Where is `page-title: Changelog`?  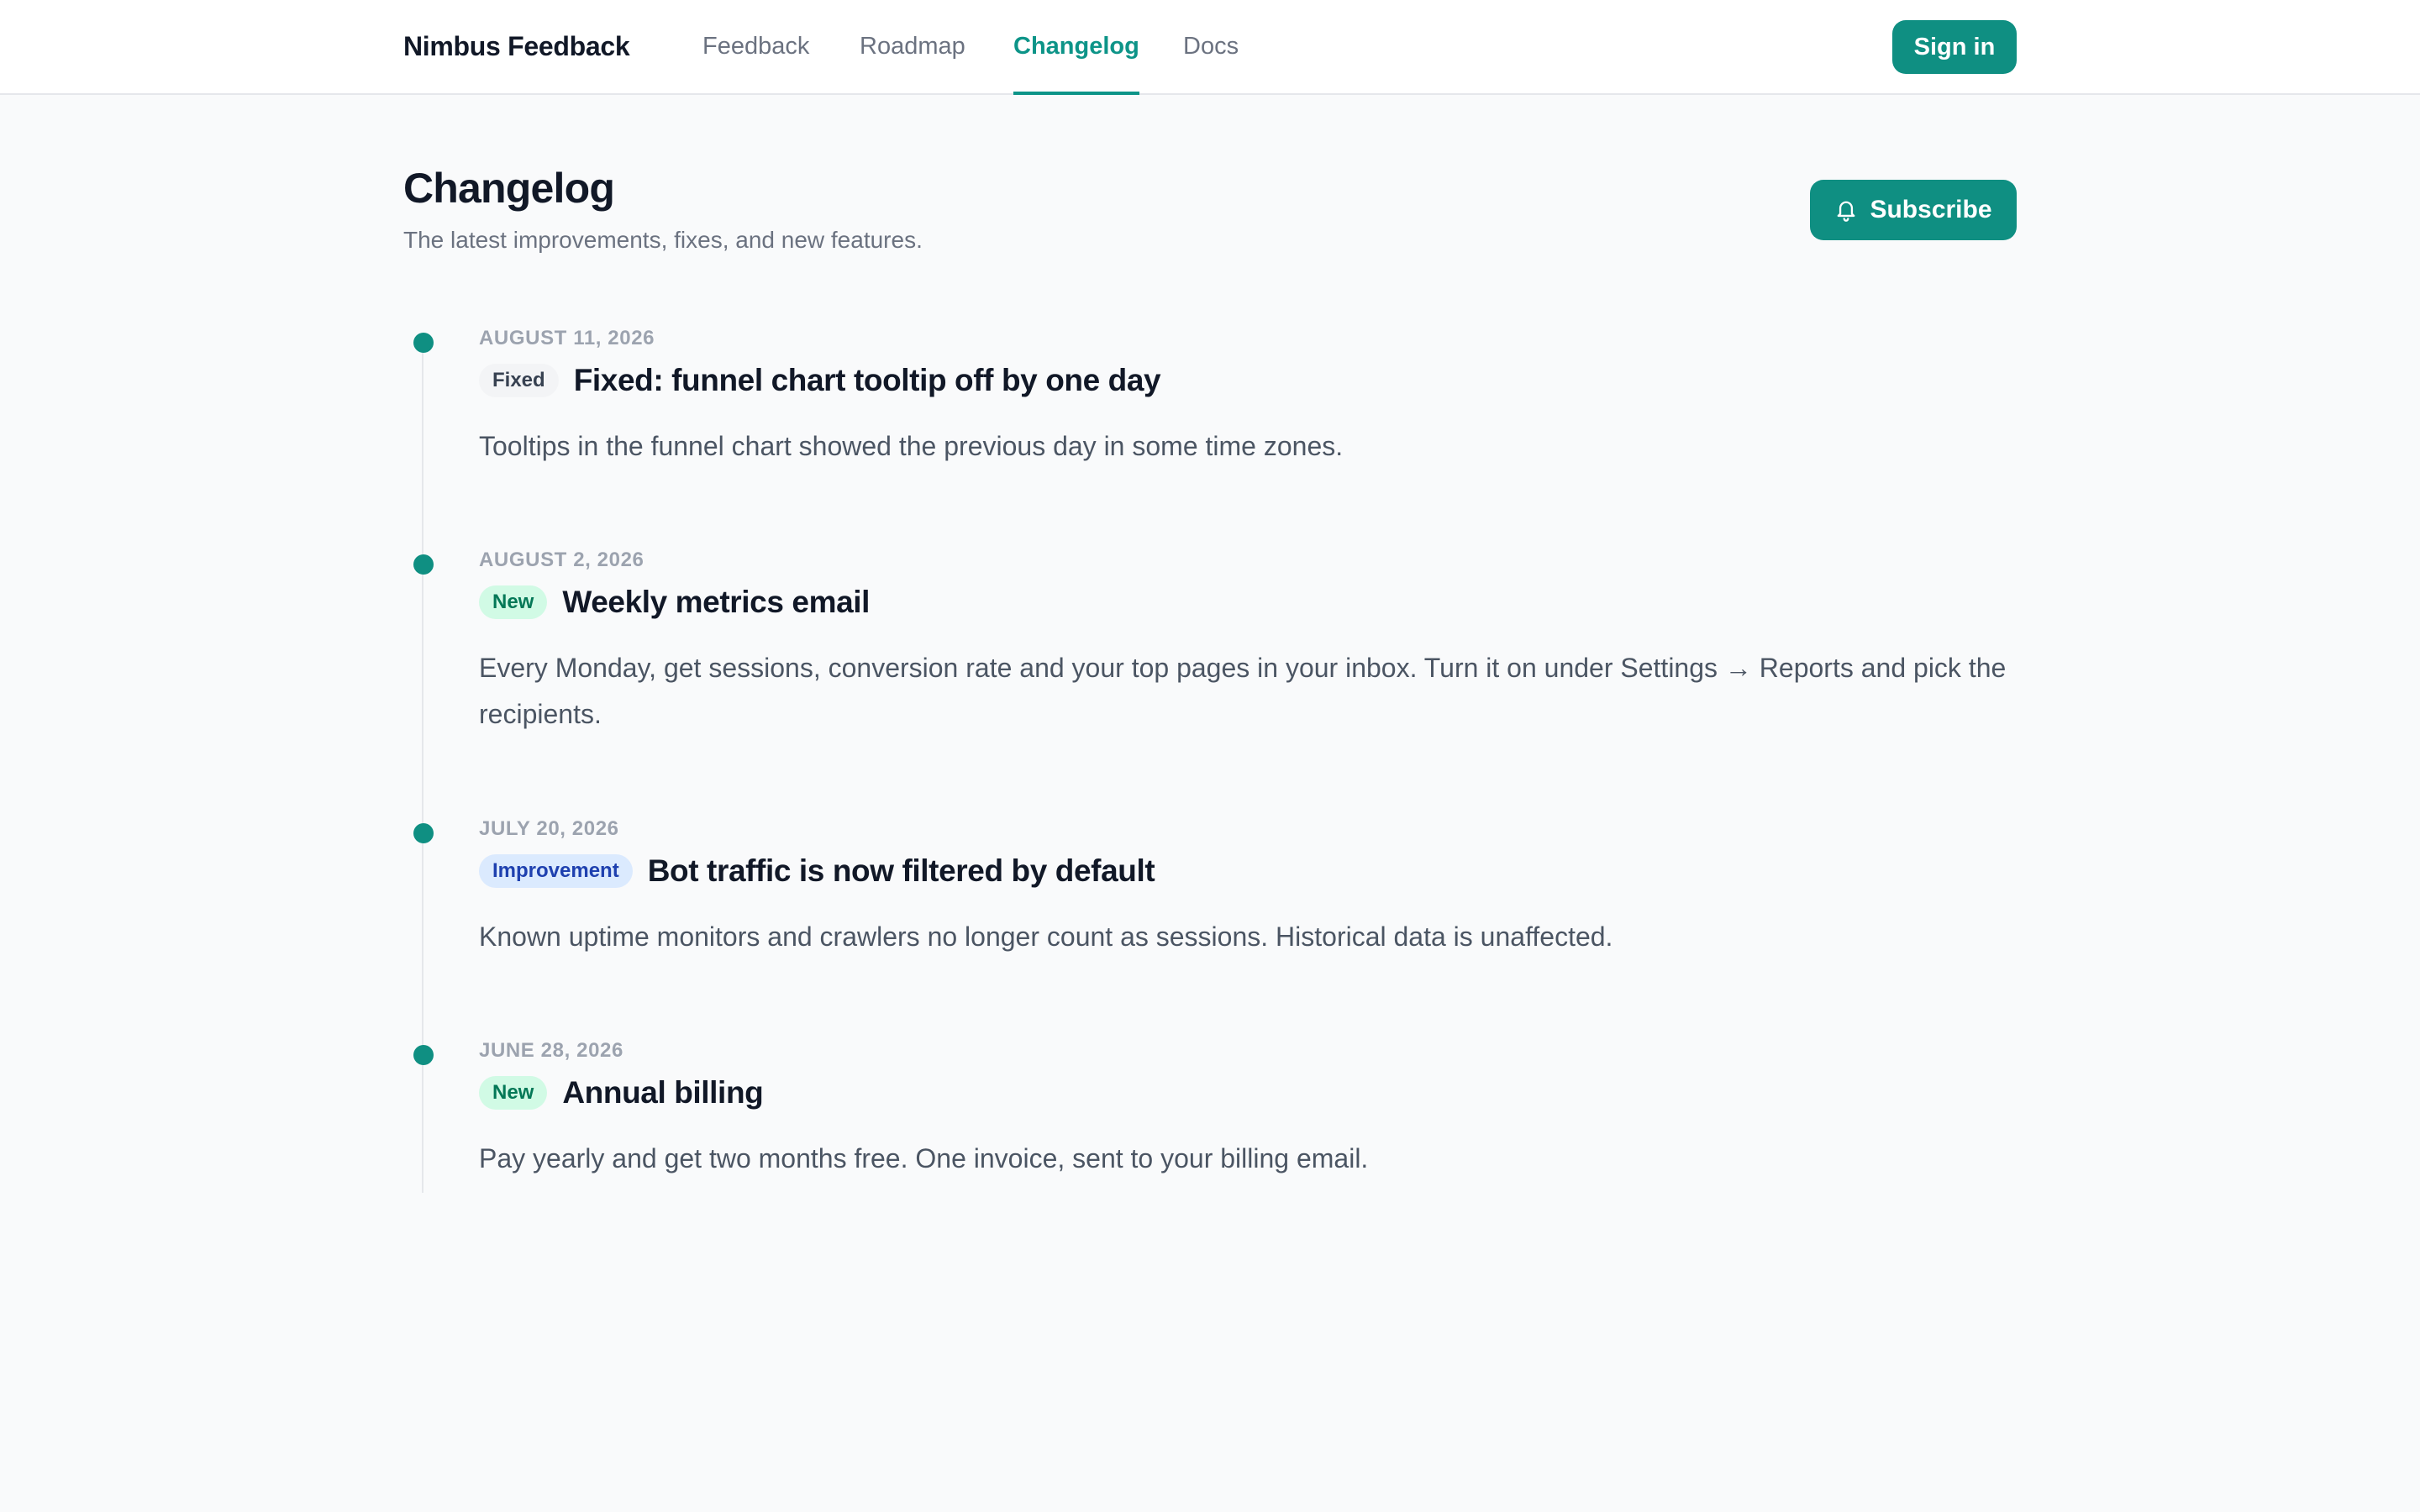
page-title: Changelog is located at coordinates (509, 188).